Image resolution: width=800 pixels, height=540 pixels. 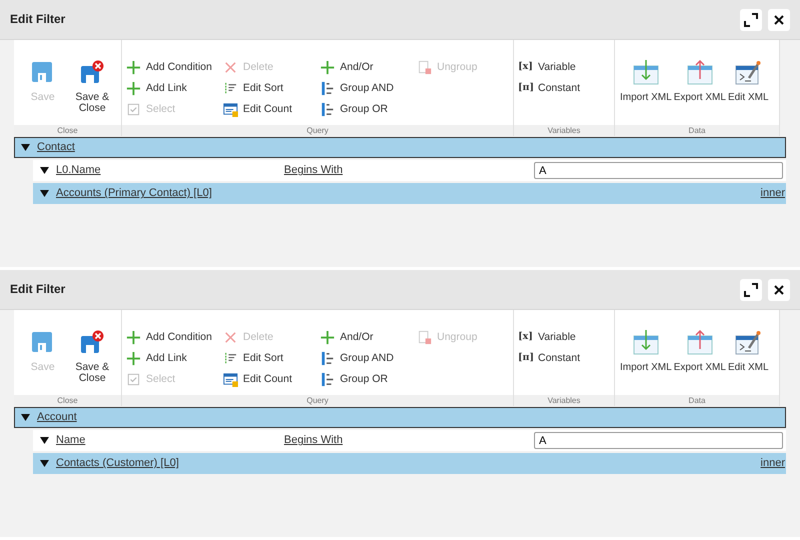 What do you see at coordinates (400, 147) in the screenshot?
I see `tree-row: Contact` at bounding box center [400, 147].